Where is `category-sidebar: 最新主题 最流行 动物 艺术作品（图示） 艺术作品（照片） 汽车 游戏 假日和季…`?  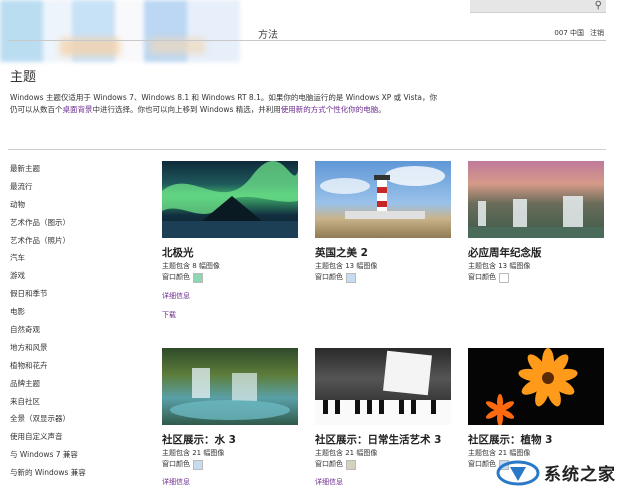
category-sidebar: 最新主题 最流行 动物 艺术作品（图示） 艺术作品（照片） 汽车 游戏 假日和季… is located at coordinates (70, 321).